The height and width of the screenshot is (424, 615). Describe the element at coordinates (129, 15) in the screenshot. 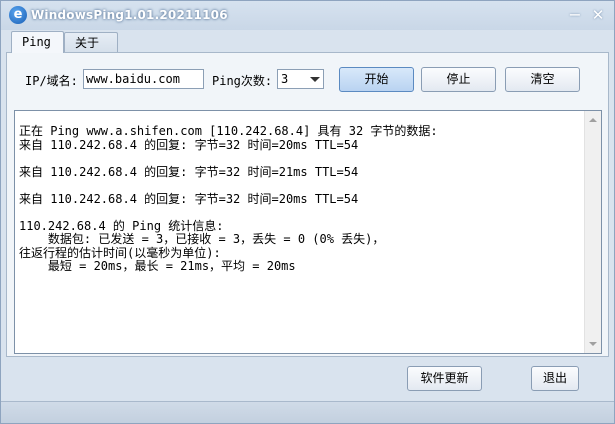

I see `window-title: WindowsPing1.01.20211106` at that location.